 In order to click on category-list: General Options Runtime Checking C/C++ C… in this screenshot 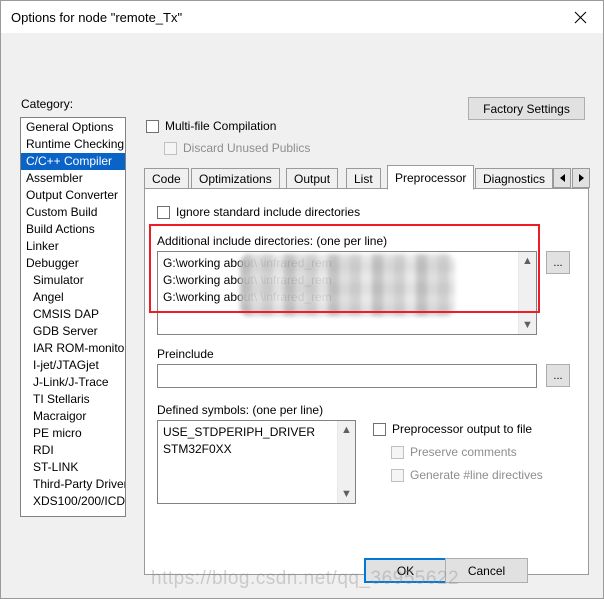, I will do `click(73, 317)`.